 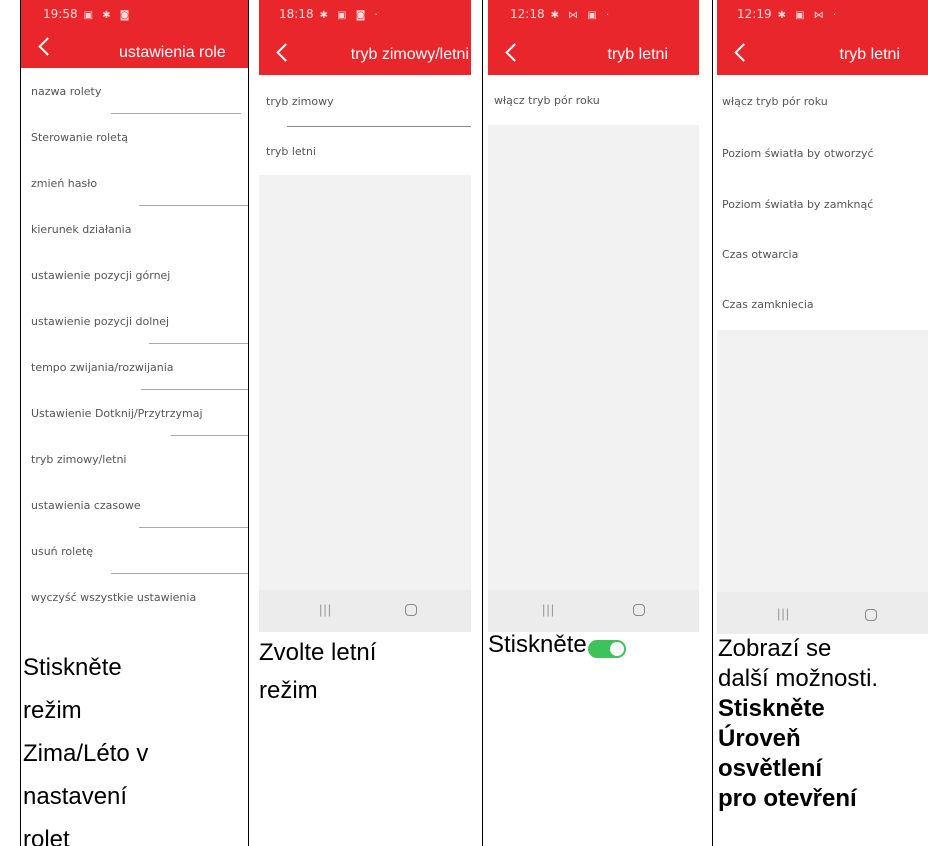 What do you see at coordinates (79, 459) in the screenshot?
I see `menu-item-label: tryb zimowy/letni` at bounding box center [79, 459].